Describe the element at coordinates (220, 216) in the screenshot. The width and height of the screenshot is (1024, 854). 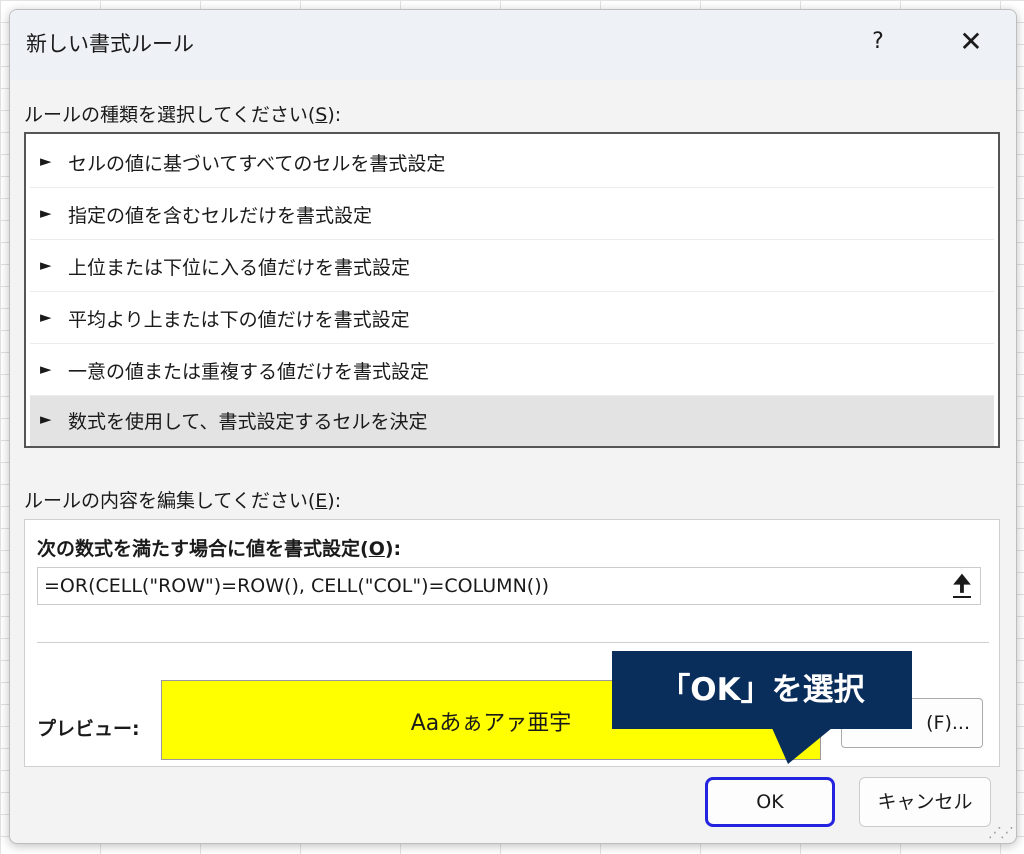
I see `rule-item-label: 指定の値を含むセルだけを書式設定` at that location.